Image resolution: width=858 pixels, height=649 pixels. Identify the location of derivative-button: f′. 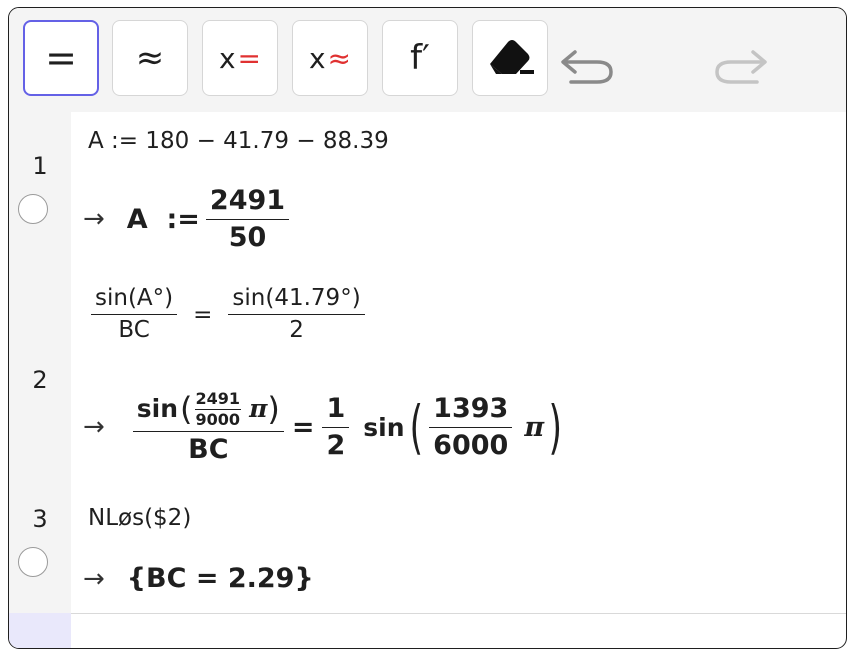
(420, 58).